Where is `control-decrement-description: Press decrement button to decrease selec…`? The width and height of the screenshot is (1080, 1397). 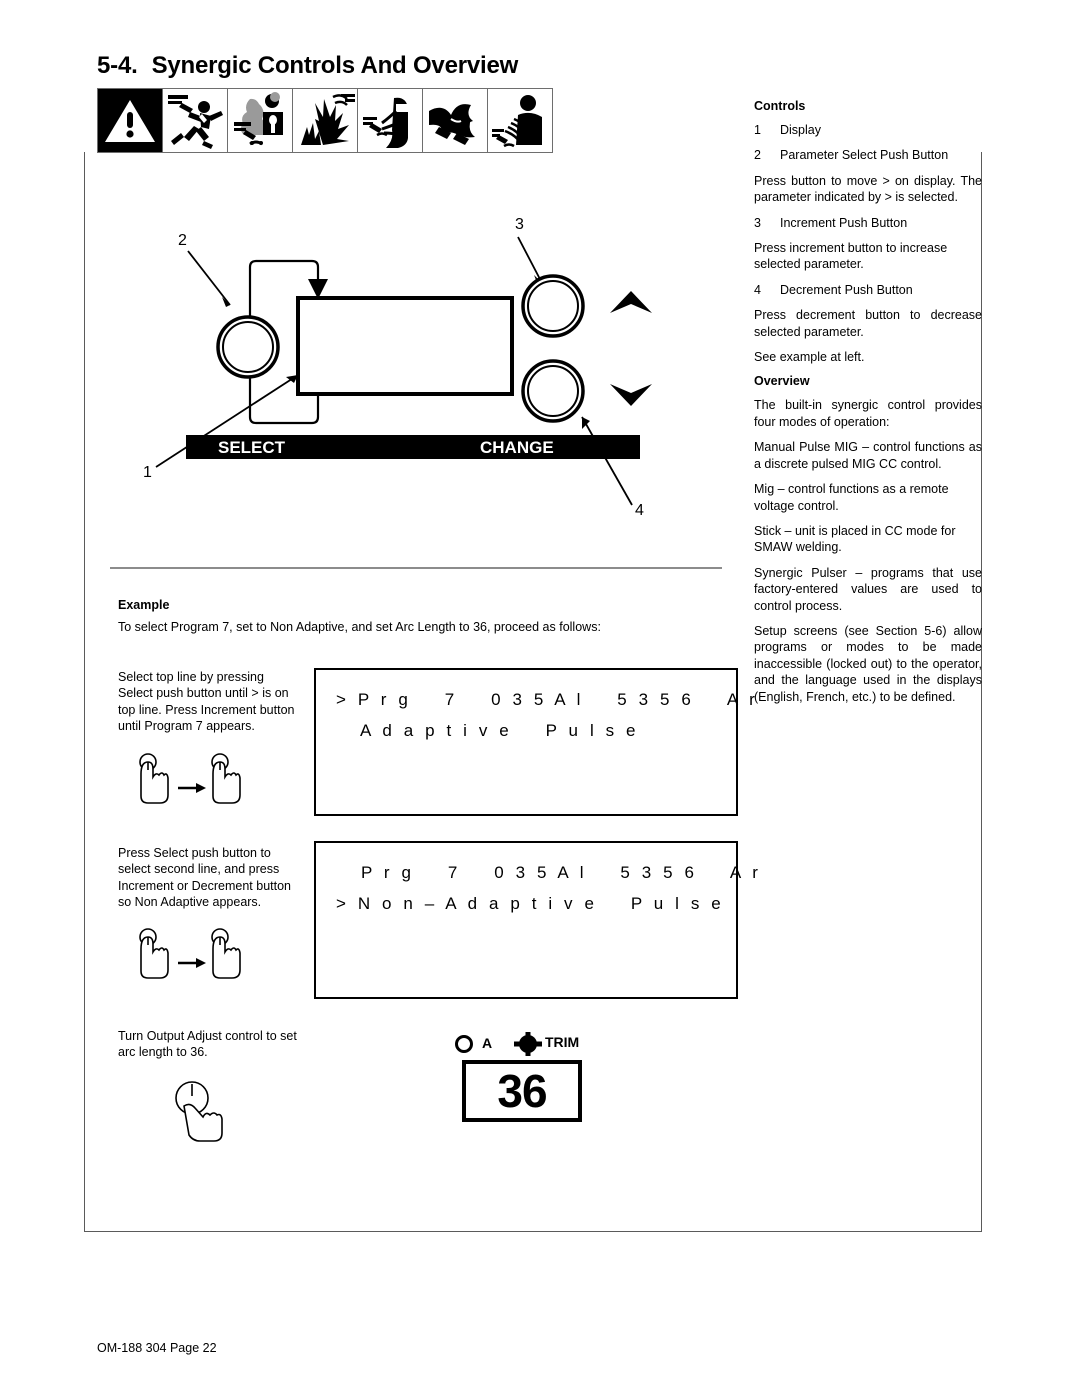
control-decrement-description: Press decrement button to decrease selec… is located at coordinates (868, 323).